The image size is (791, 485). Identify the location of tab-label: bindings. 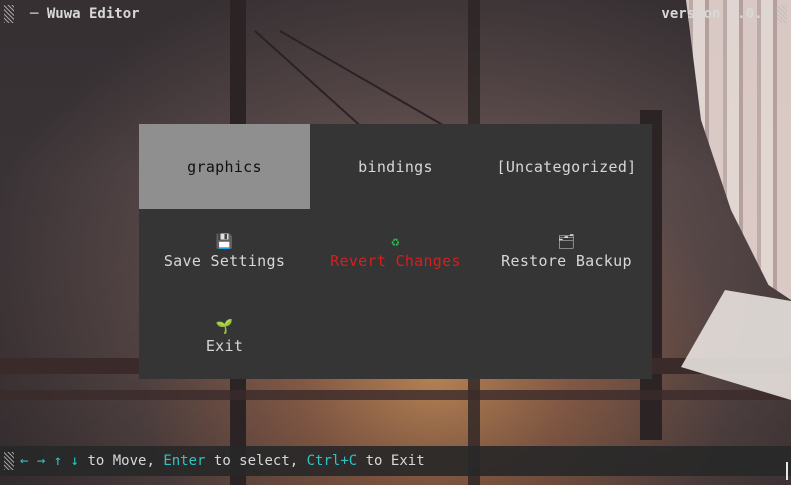
(395, 166).